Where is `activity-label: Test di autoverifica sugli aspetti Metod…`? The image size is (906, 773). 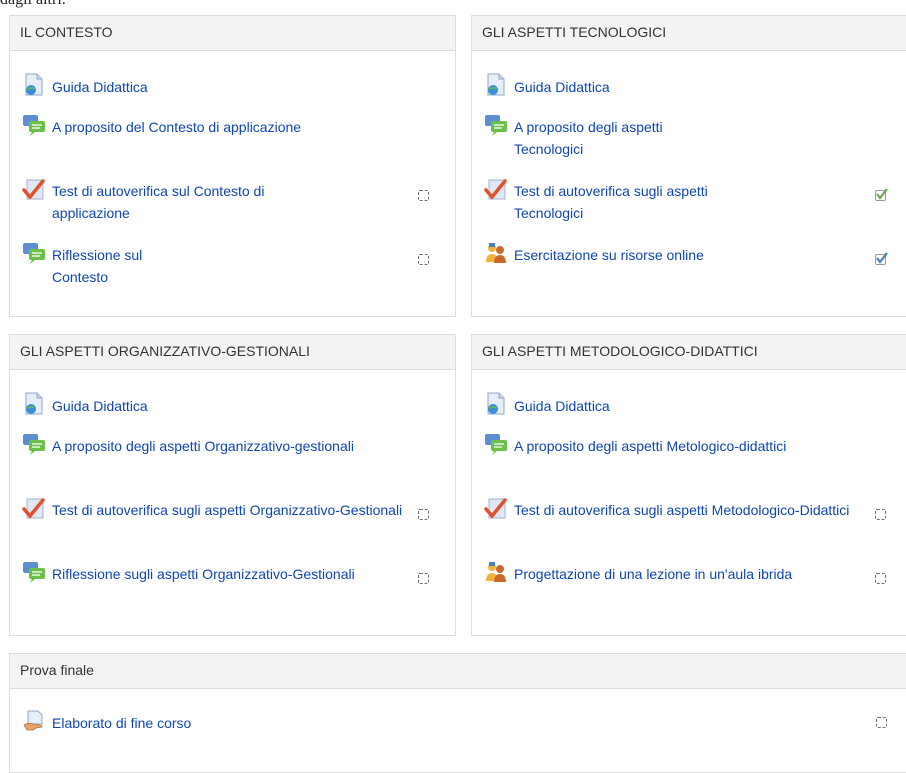
activity-label: Test di autoverifica sugli aspetti Metod… is located at coordinates (681, 510).